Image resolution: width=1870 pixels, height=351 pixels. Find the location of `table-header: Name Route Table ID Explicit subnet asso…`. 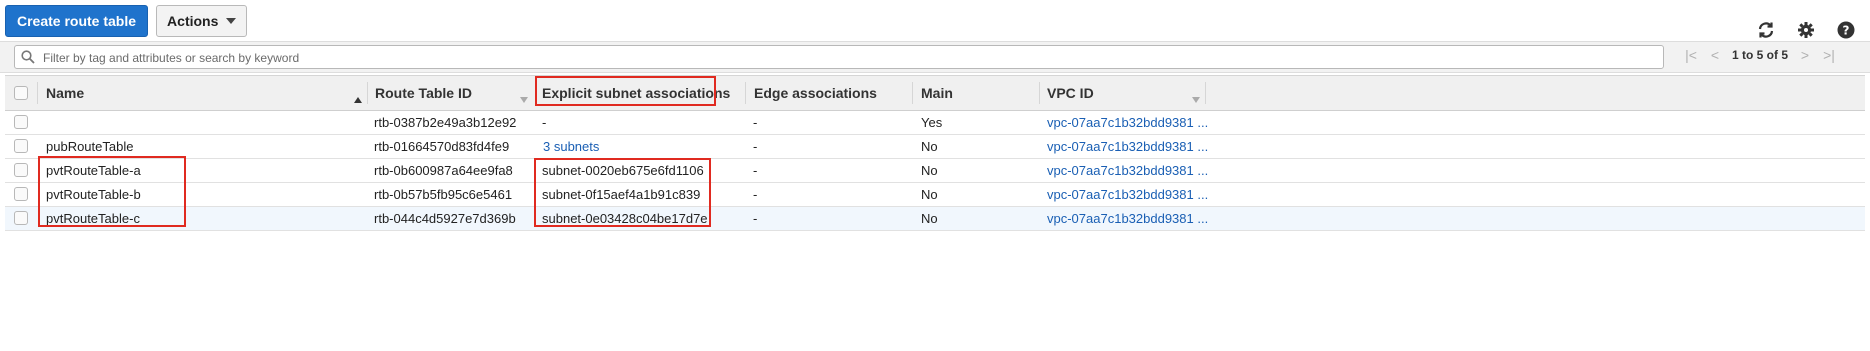

table-header: Name Route Table ID Explicit subnet asso… is located at coordinates (935, 93).